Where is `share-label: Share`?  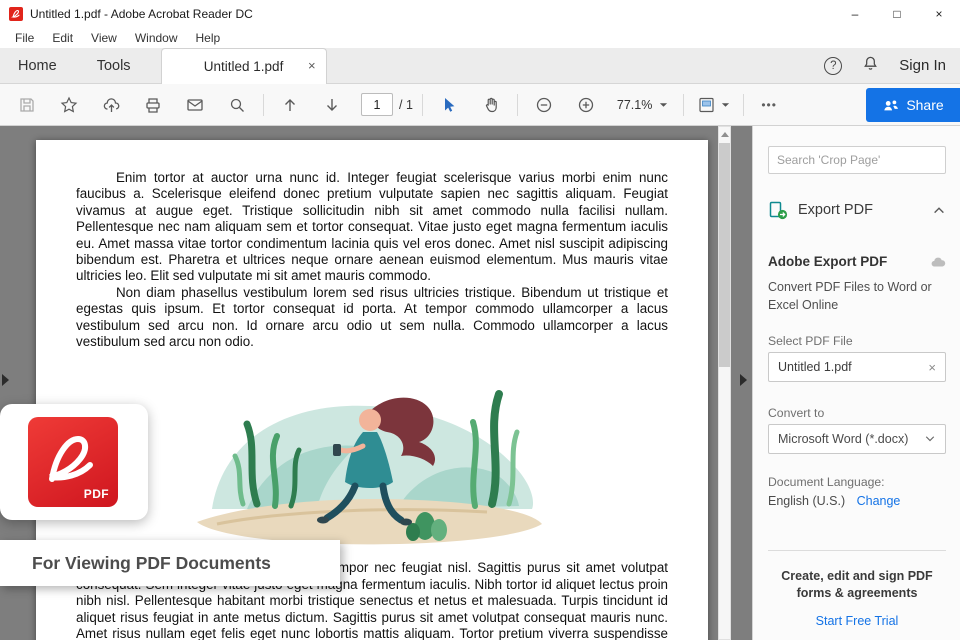
share-label: Share is located at coordinates (925, 104).